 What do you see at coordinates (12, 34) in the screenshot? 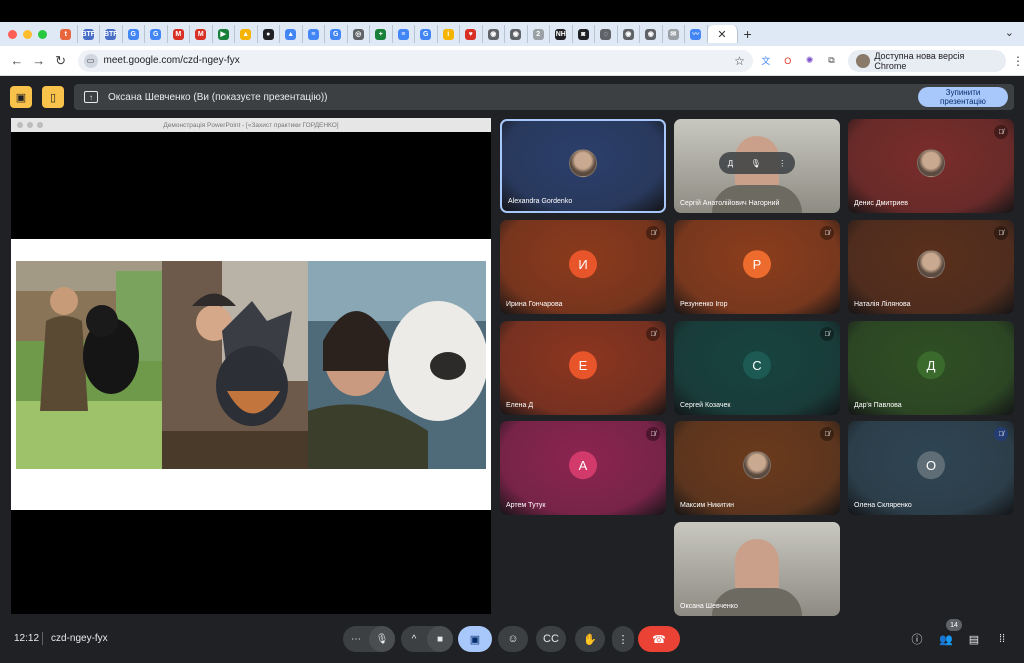
I see `close-window-button` at bounding box center [12, 34].